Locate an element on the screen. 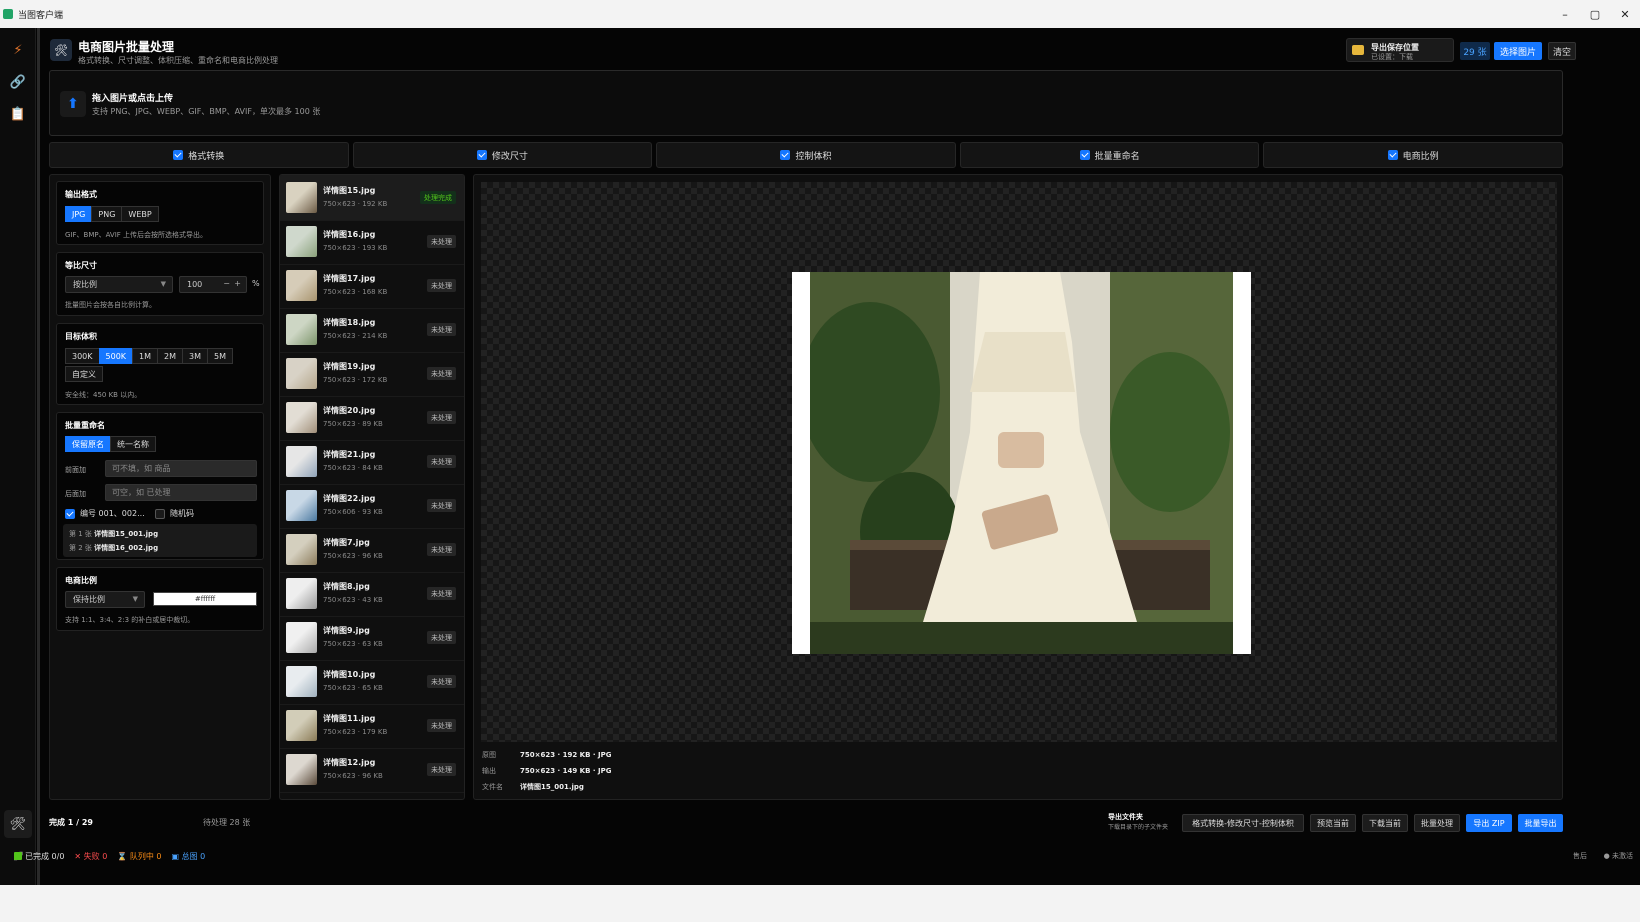 The width and height of the screenshot is (1640, 922). size-option: 300K is located at coordinates (82, 356).